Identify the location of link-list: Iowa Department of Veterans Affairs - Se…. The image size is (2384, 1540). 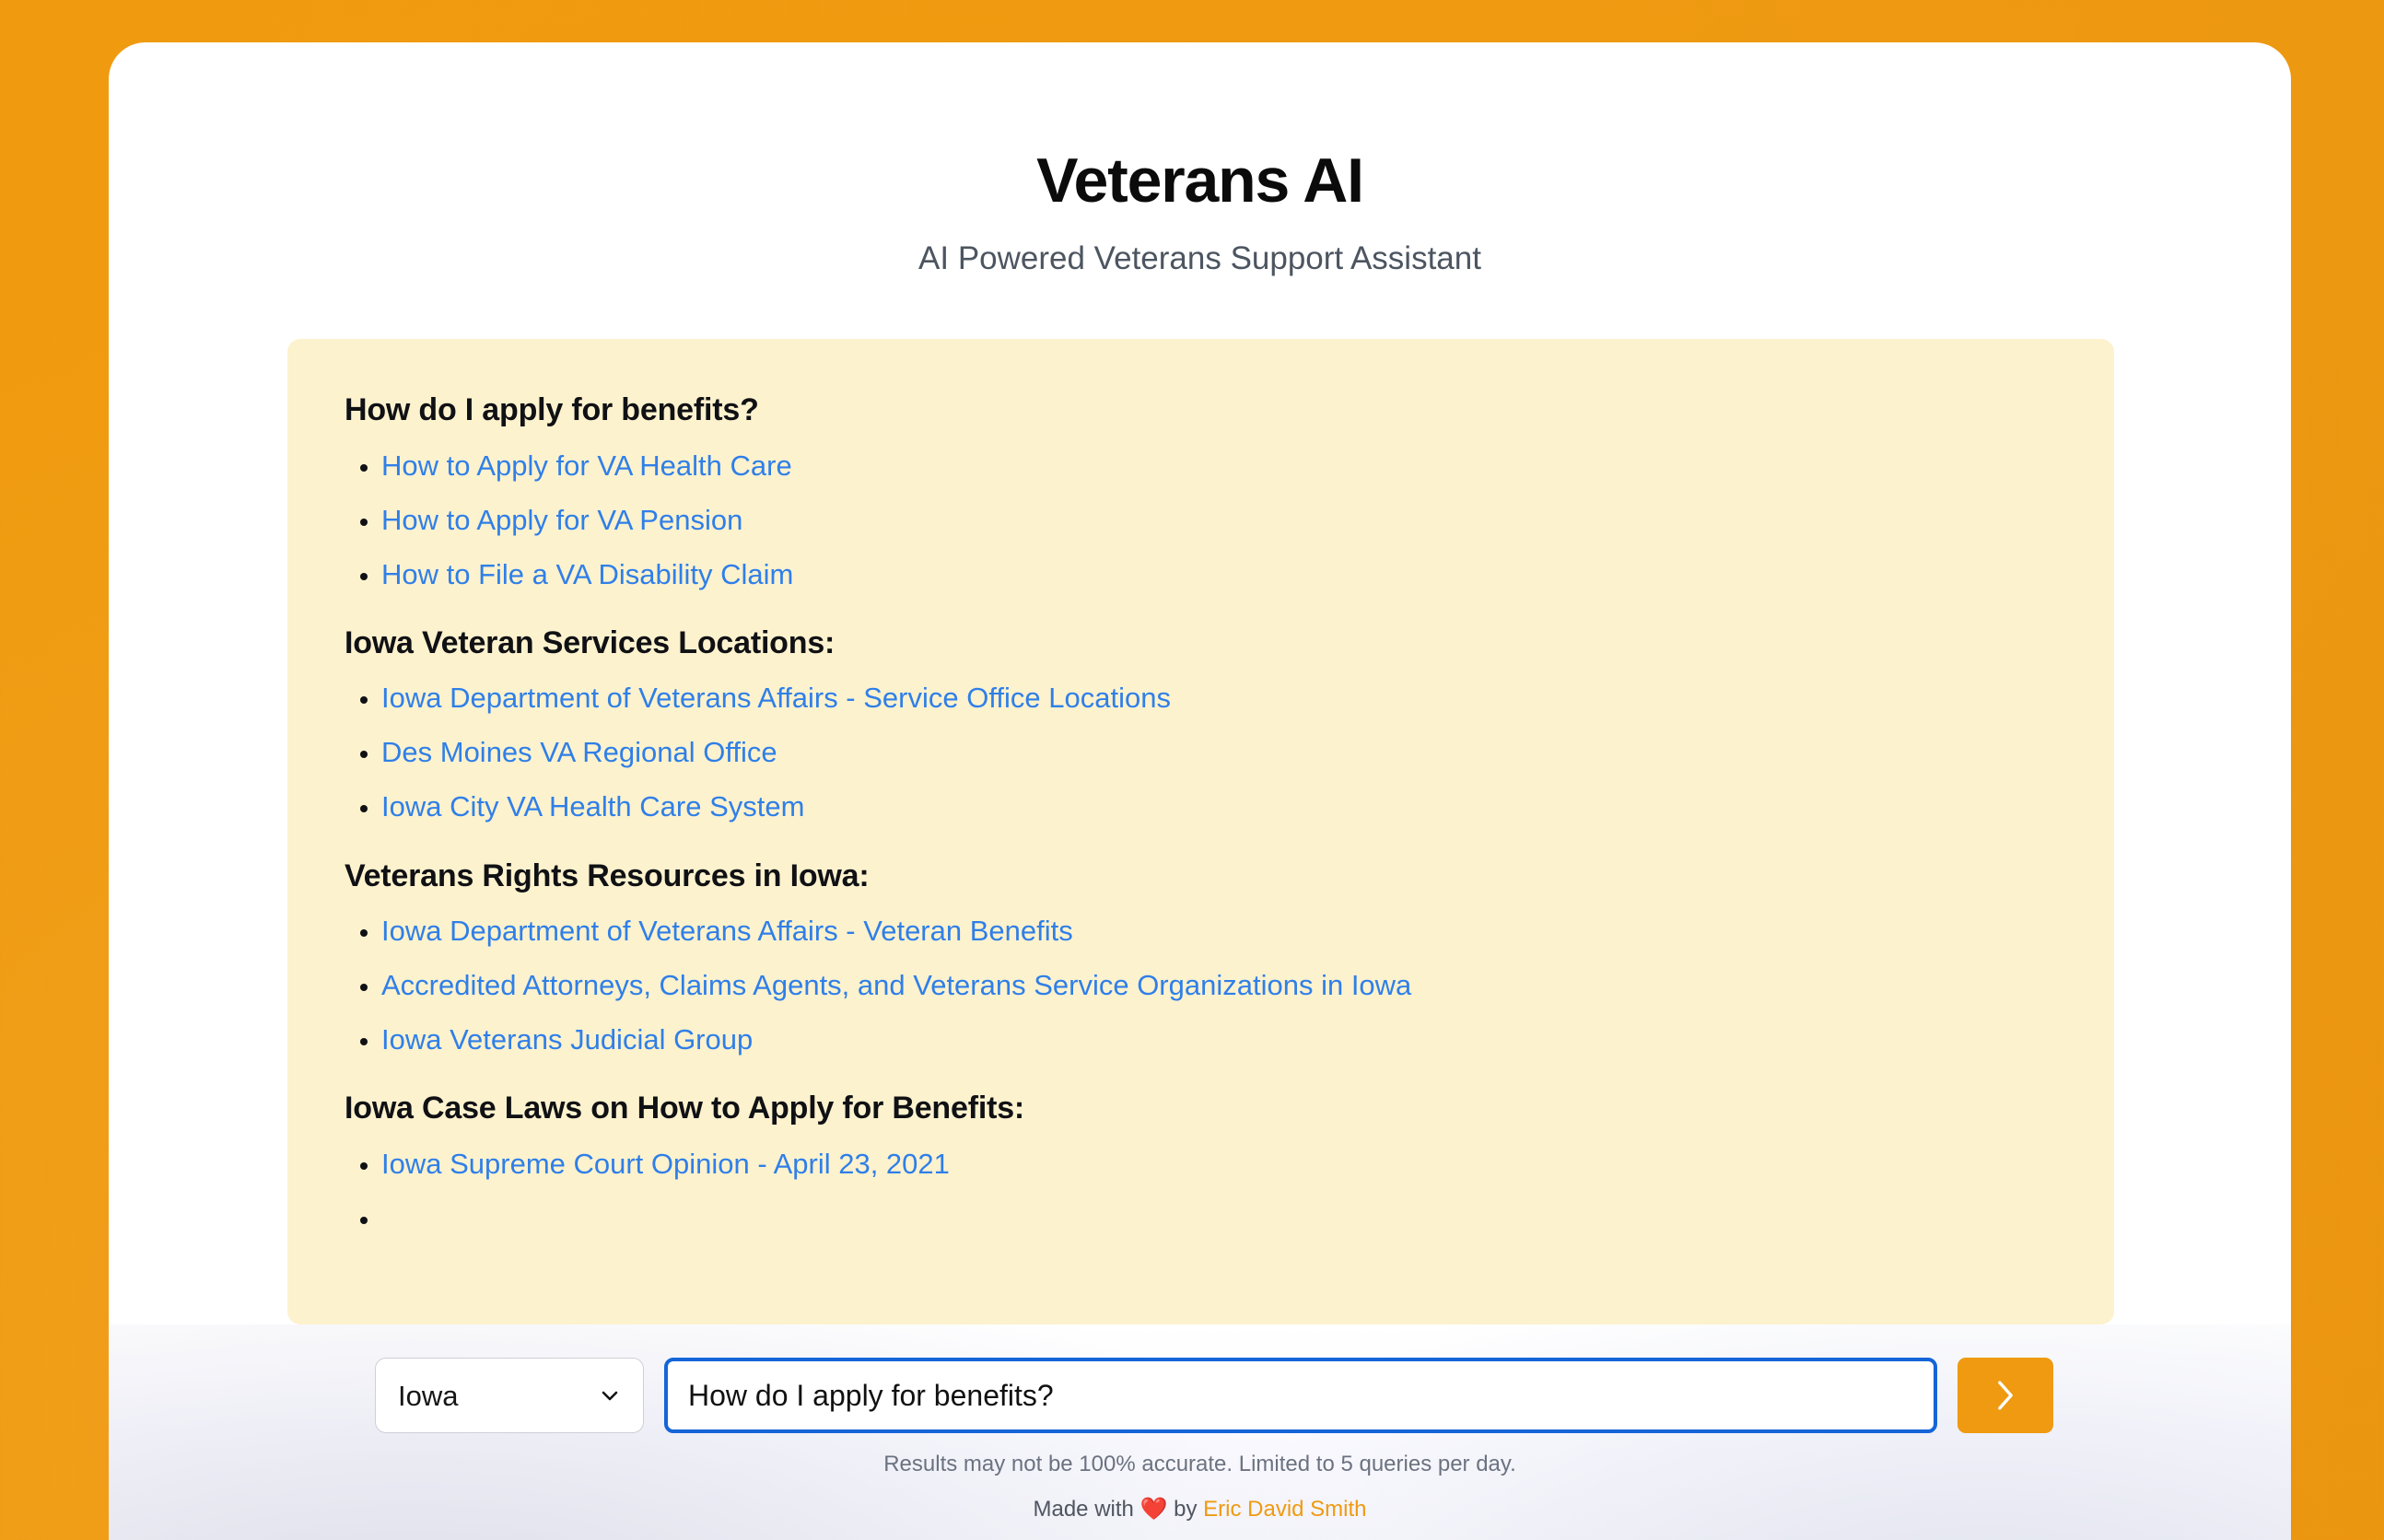
(1200, 752).